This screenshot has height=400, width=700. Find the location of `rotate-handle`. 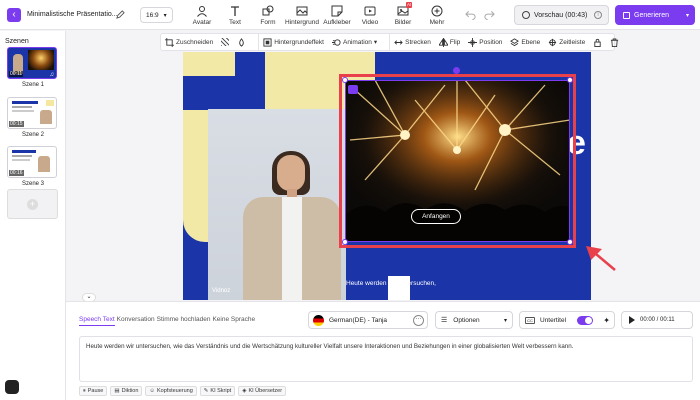

rotate-handle is located at coordinates (456, 70).